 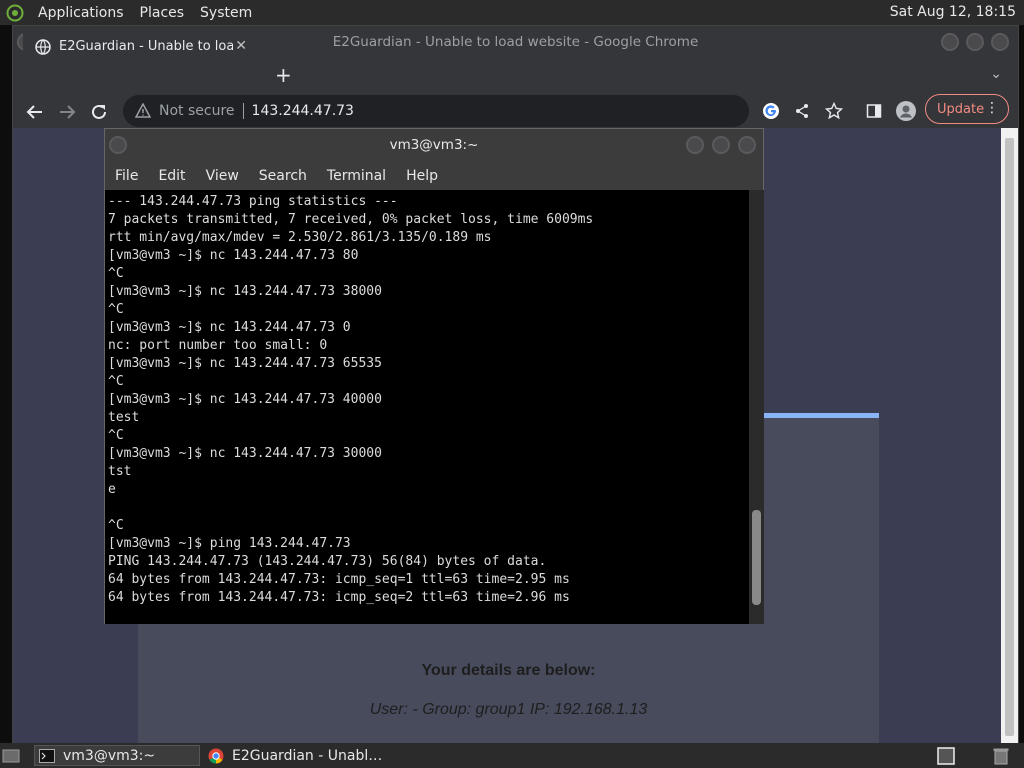 I want to click on terminal-scrollbar, so click(x=756, y=407).